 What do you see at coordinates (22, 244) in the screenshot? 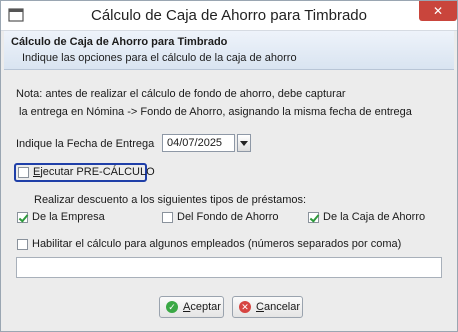
I see `habilitar-checkbox` at bounding box center [22, 244].